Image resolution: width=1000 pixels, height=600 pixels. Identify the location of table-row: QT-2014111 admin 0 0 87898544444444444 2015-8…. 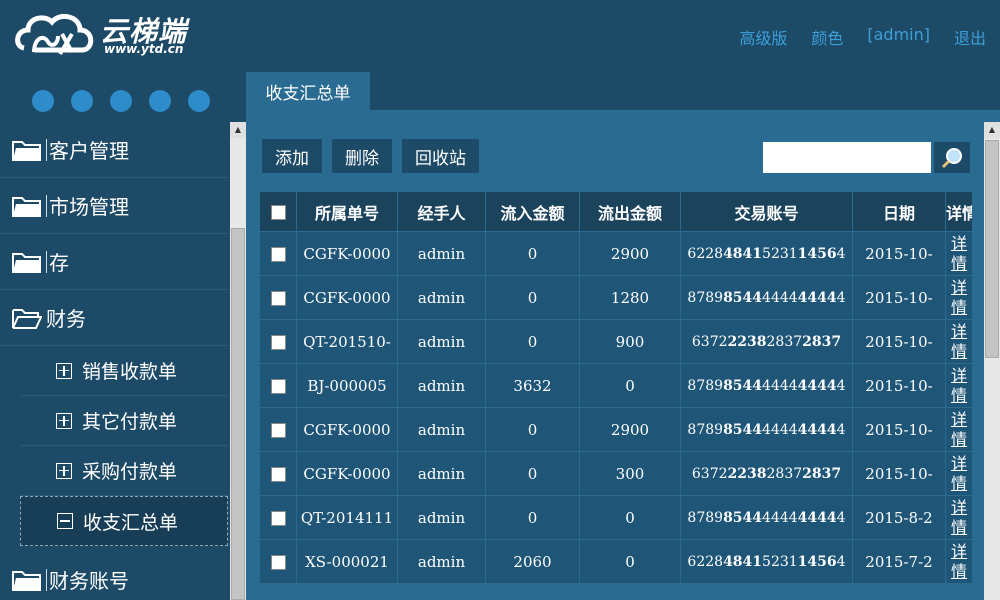
(616, 517).